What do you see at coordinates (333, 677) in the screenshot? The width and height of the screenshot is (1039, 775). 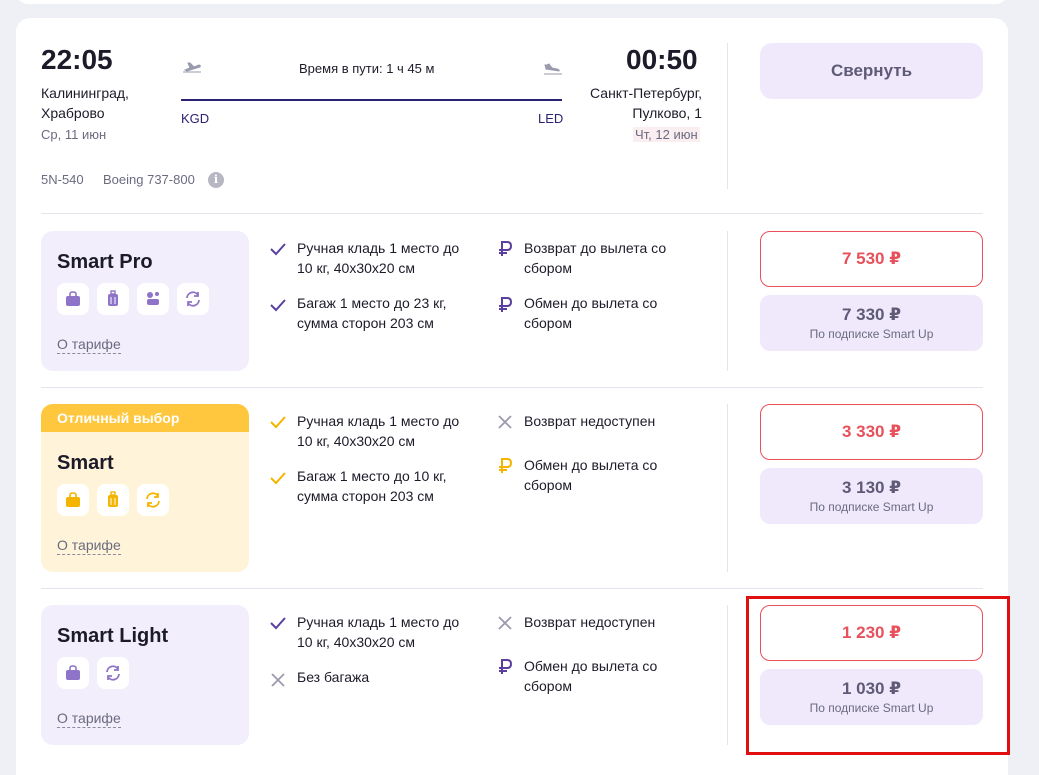 I see `feature-no-baggage: Без багажа` at bounding box center [333, 677].